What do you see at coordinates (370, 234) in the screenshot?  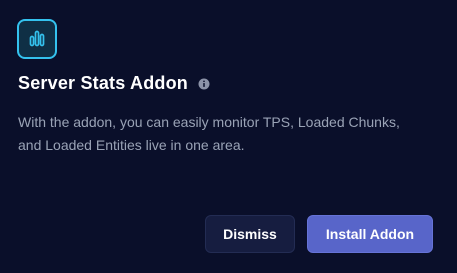 I see `install-addon-button: Install Addon` at bounding box center [370, 234].